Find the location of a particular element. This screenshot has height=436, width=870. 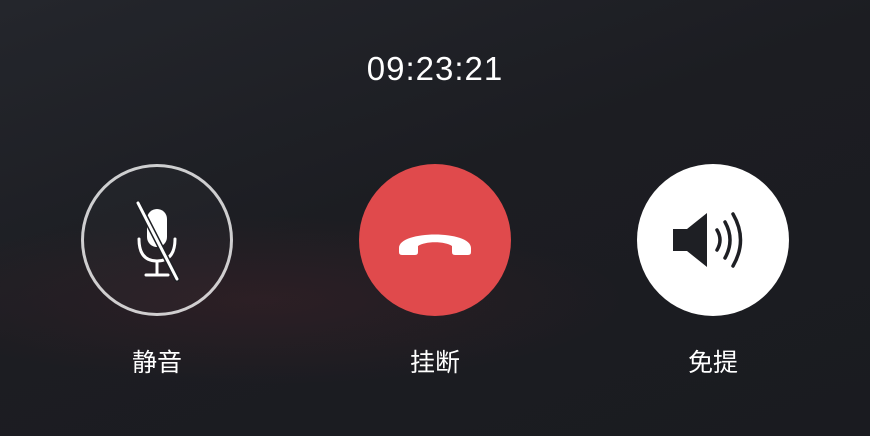

hangup-label: 挂断 is located at coordinates (434, 362).